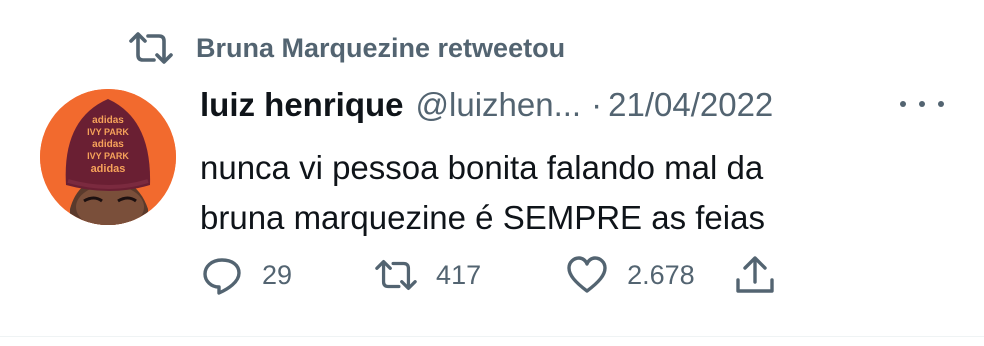 The image size is (984, 346). What do you see at coordinates (222, 276) in the screenshot?
I see `reply-icon` at bounding box center [222, 276].